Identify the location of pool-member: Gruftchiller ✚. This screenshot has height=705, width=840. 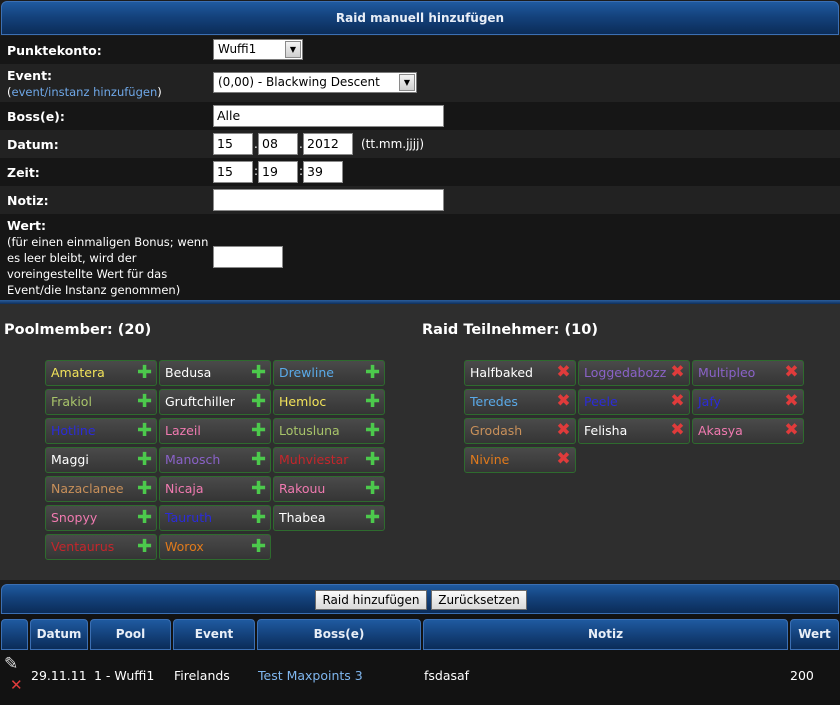
(215, 402).